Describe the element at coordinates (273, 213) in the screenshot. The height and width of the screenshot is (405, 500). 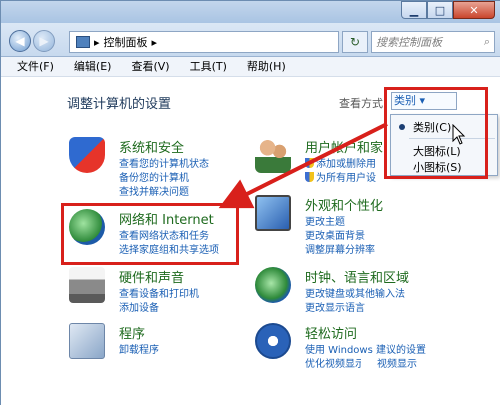
I see `monitor-brush-icon` at that location.